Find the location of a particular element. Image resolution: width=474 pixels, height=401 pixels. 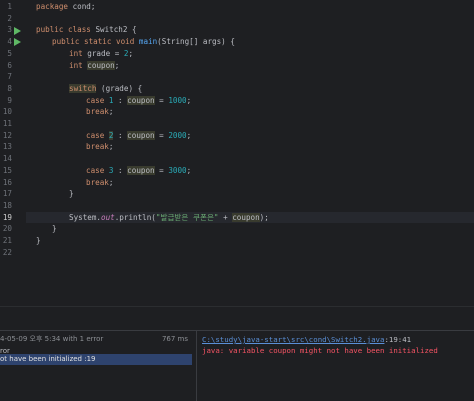

error-item-selected: ot have been initialized :19 is located at coordinates (96, 359).